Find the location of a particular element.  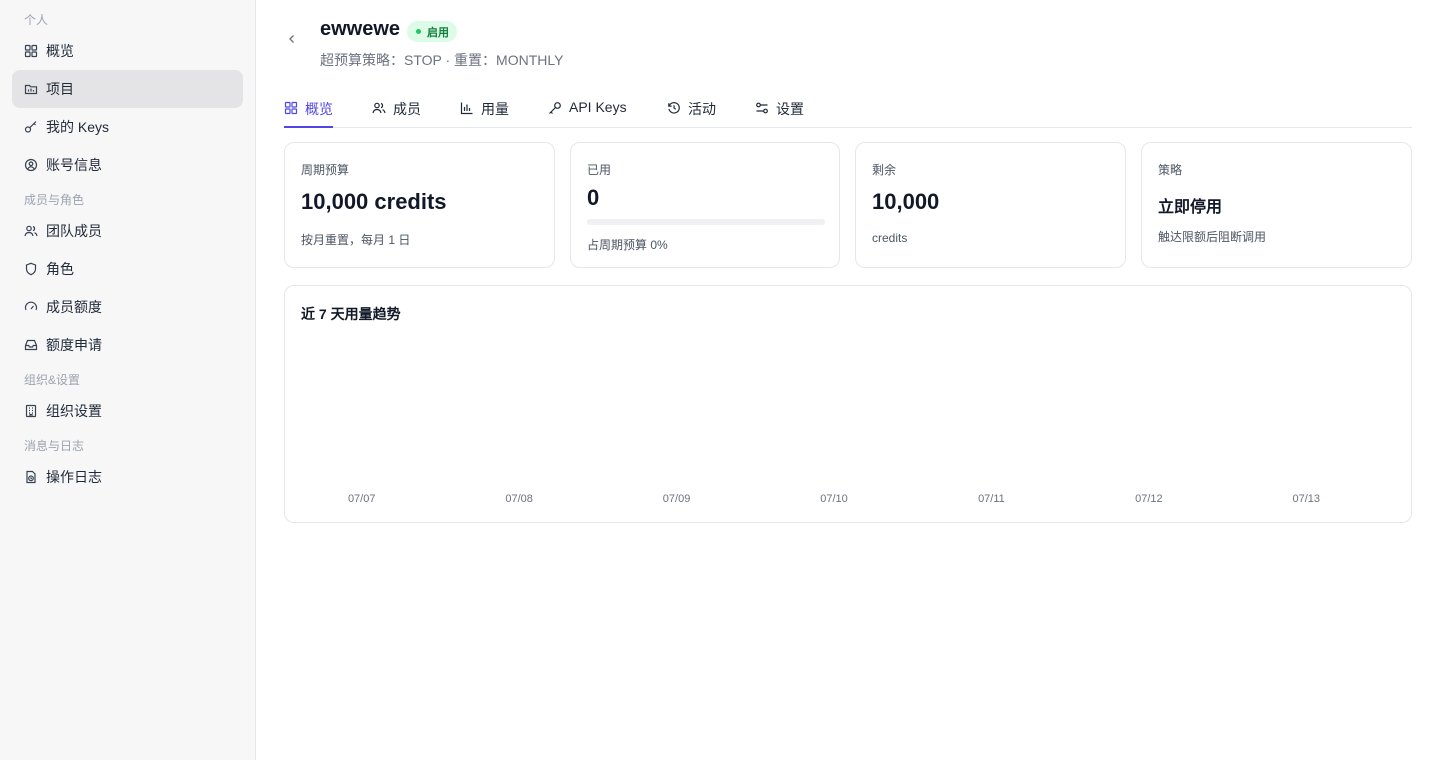

sidebar-section-org: 组织&设置 is located at coordinates (52, 380).